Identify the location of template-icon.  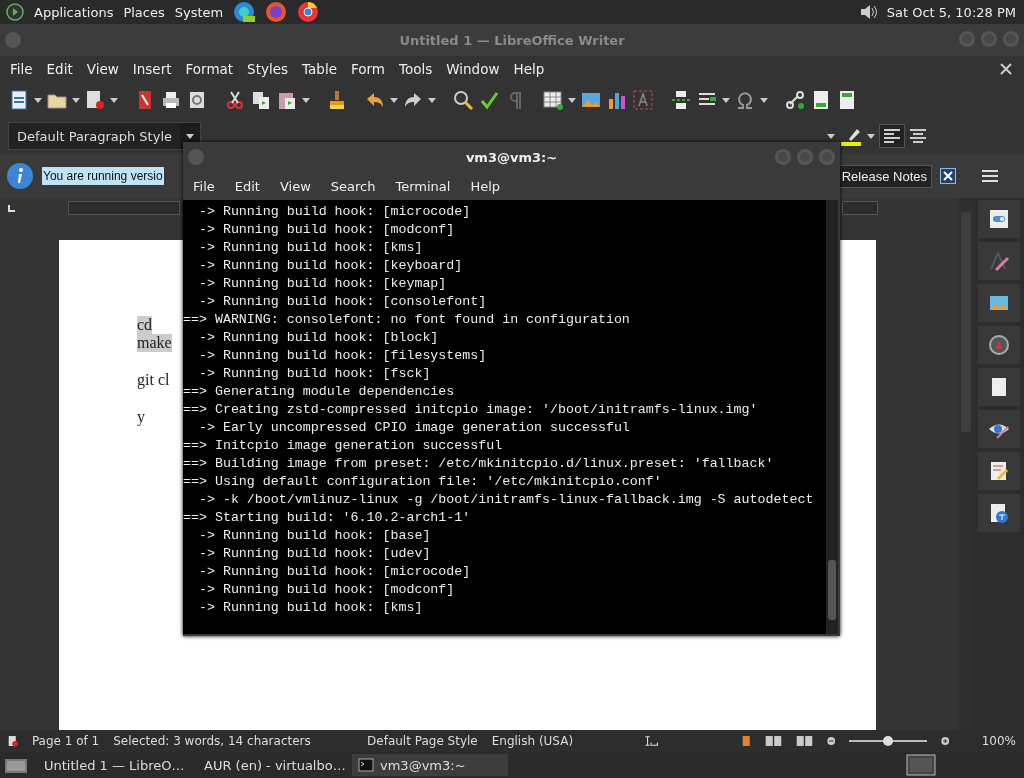
(95, 100).